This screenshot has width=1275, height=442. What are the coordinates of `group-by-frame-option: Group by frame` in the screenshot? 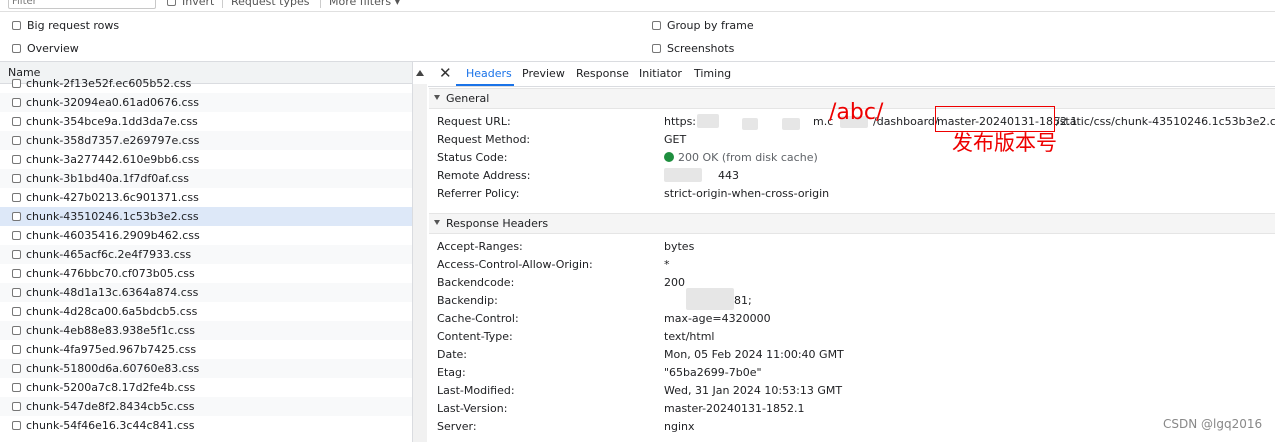 It's located at (703, 25).